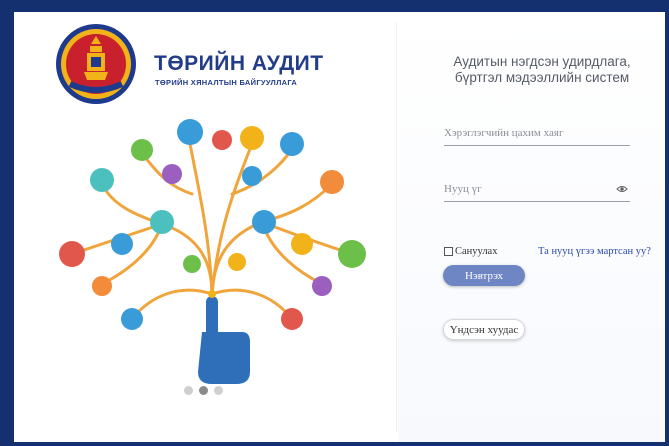  Describe the element at coordinates (594, 251) in the screenshot. I see `forgot-password-link: Та нууц үгээ мартсан уу?` at that location.